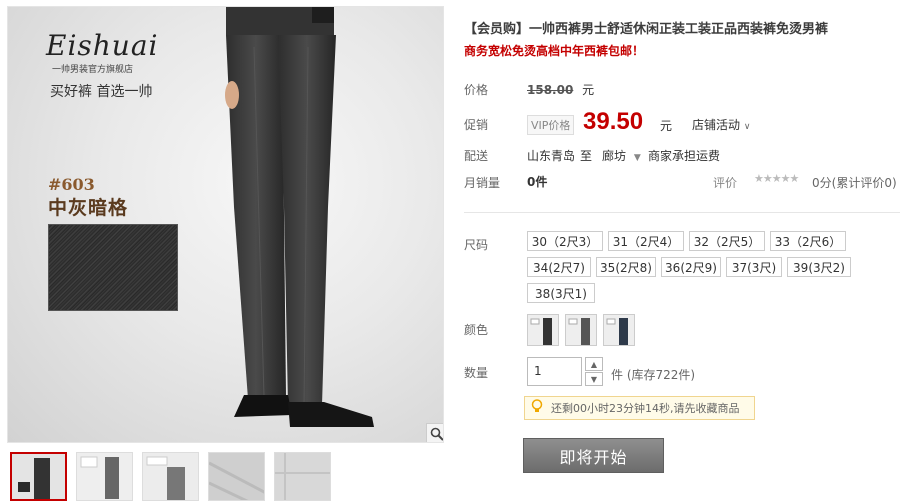 The width and height of the screenshot is (900, 501). I want to click on brand-block: Eishuai 一帅男装官方旗舰店 买好裤 首选一帅, so click(102, 65).